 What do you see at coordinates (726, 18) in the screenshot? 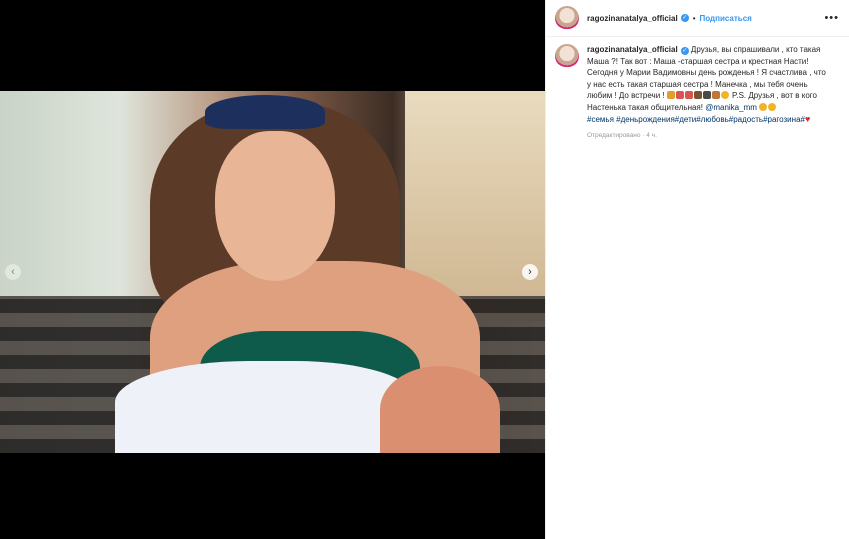
I see `follow-button: Подписаться` at bounding box center [726, 18].